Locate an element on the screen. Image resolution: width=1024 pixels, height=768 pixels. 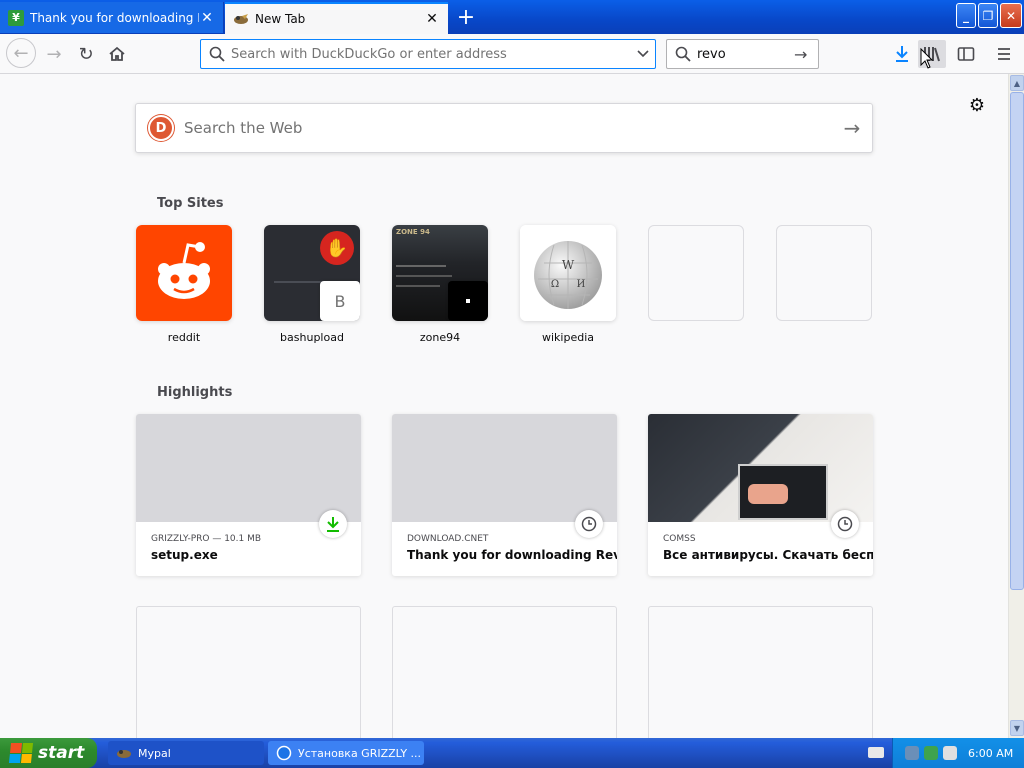
top-site-label: zone94 is located at coordinates (440, 337).